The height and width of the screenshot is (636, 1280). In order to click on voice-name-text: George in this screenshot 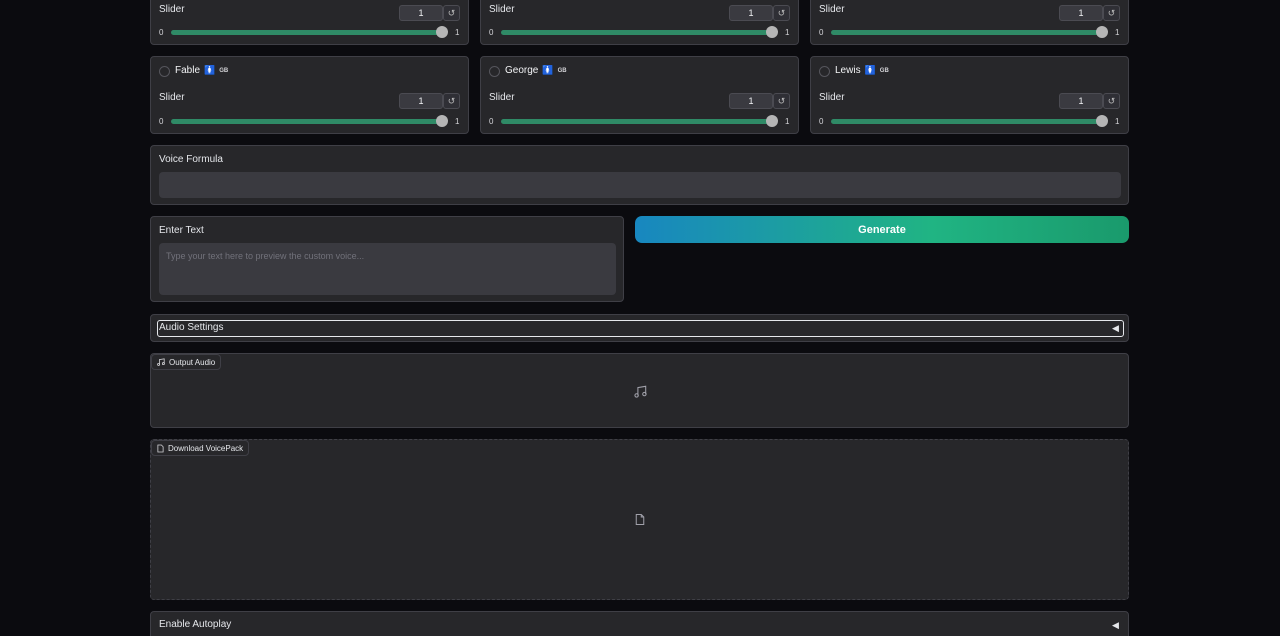, I will do `click(522, 70)`.